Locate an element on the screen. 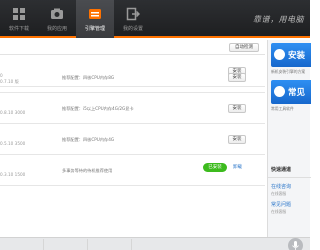  engine-requirement: 推荐配置：i5以上CPU内存4G/2G显卡 is located at coordinates (98, 108).